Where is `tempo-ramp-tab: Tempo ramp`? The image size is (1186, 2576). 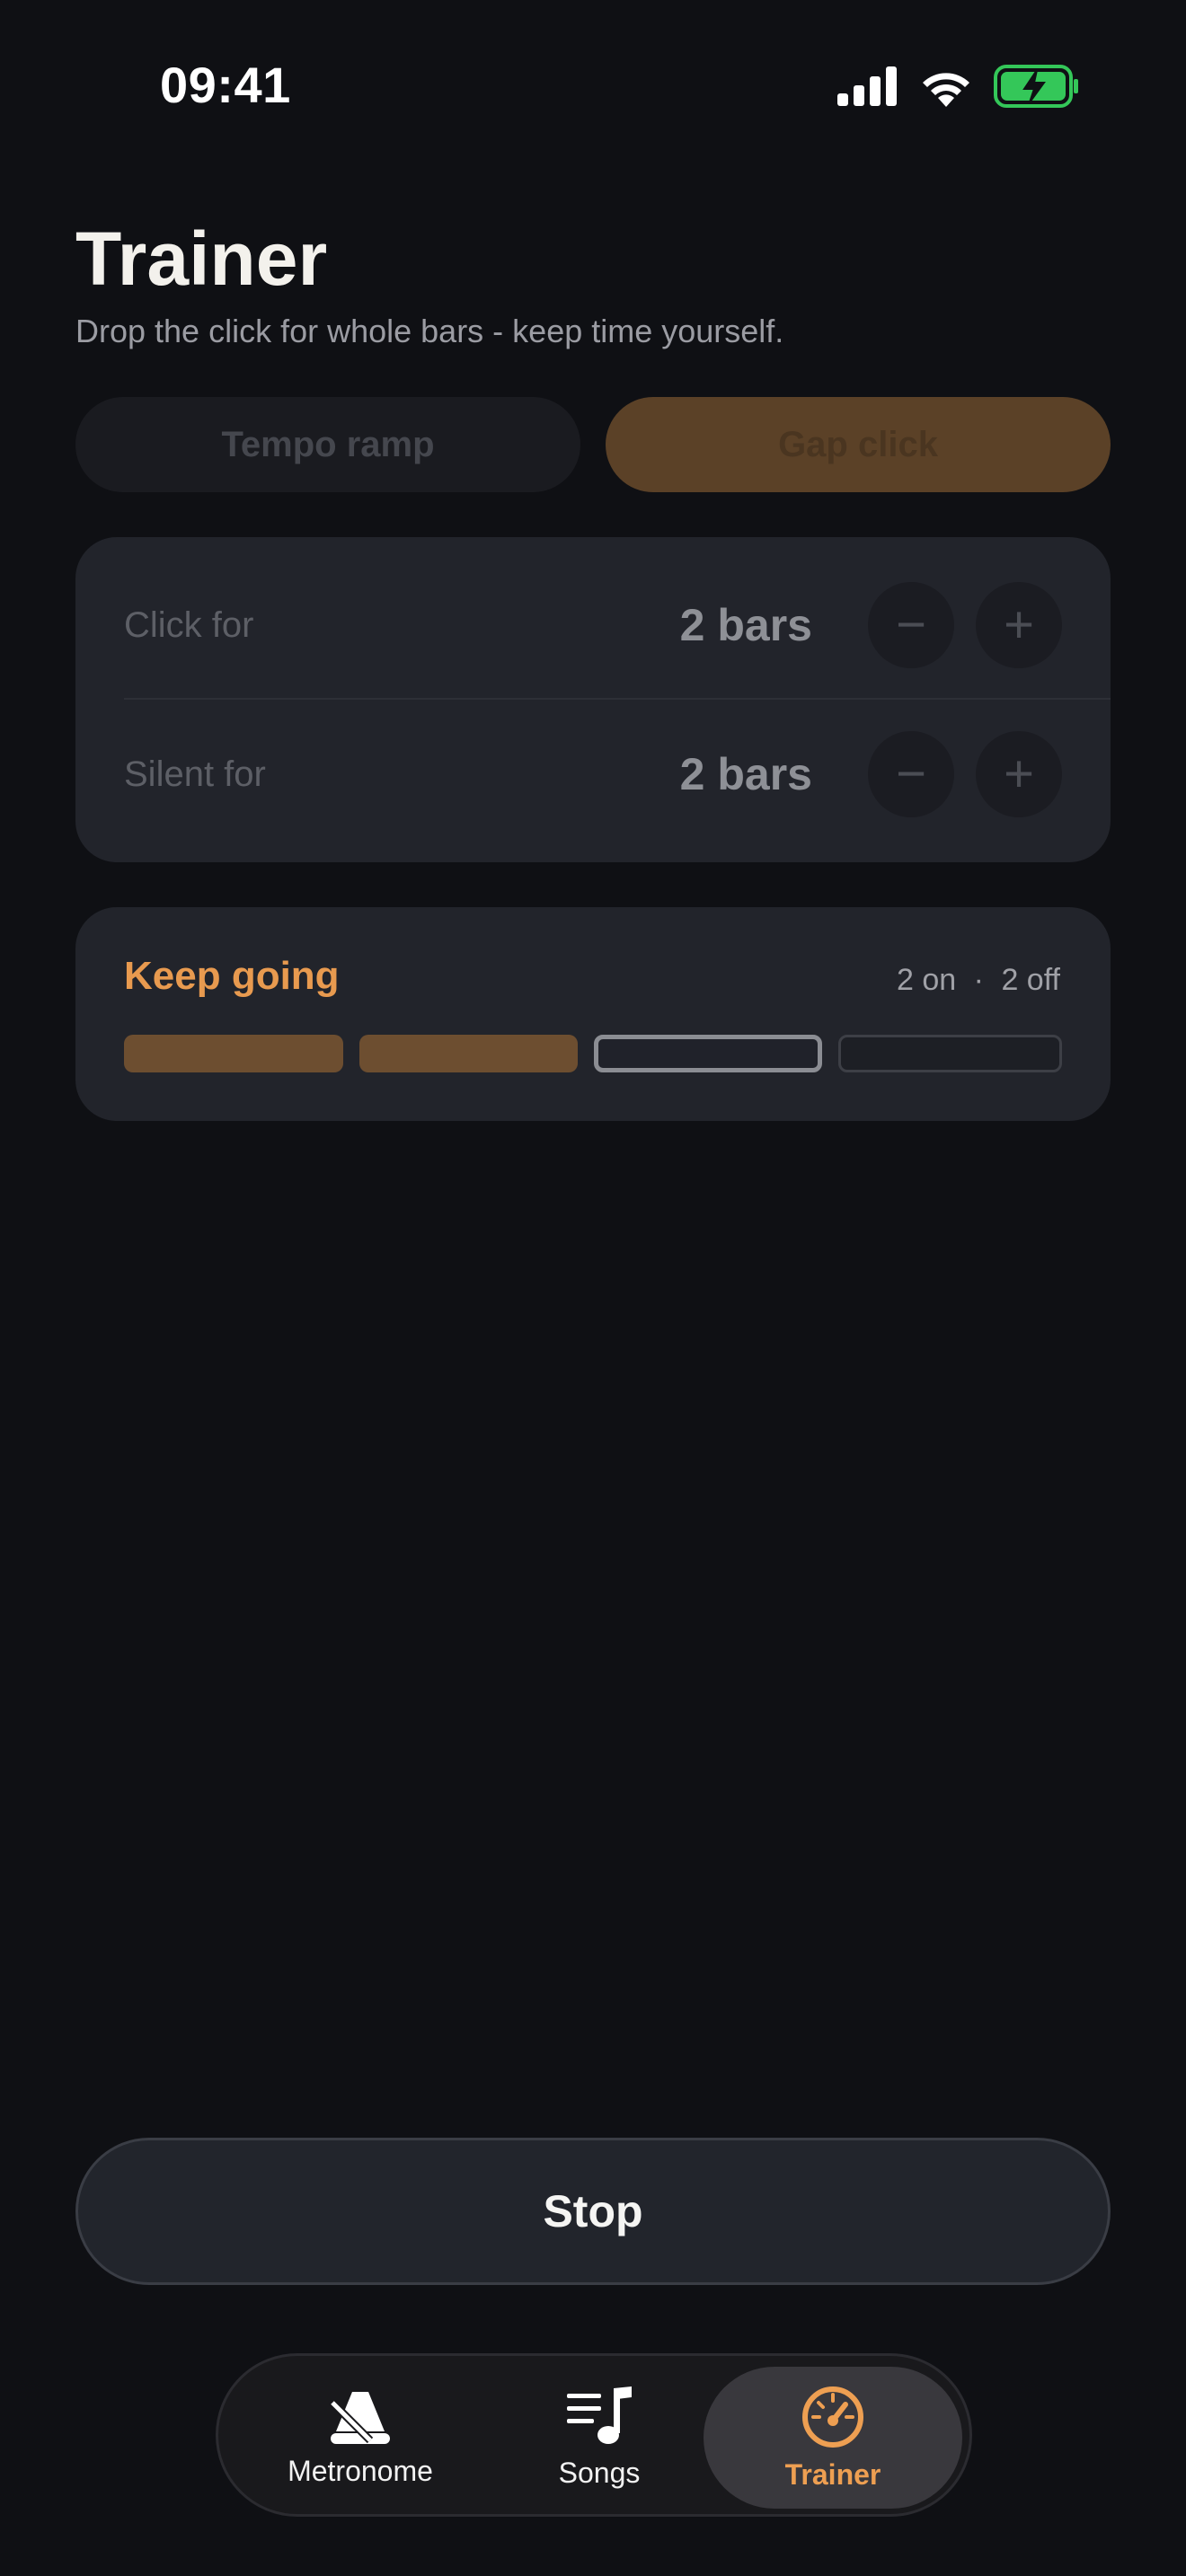
tempo-ramp-tab: Tempo ramp is located at coordinates (327, 444).